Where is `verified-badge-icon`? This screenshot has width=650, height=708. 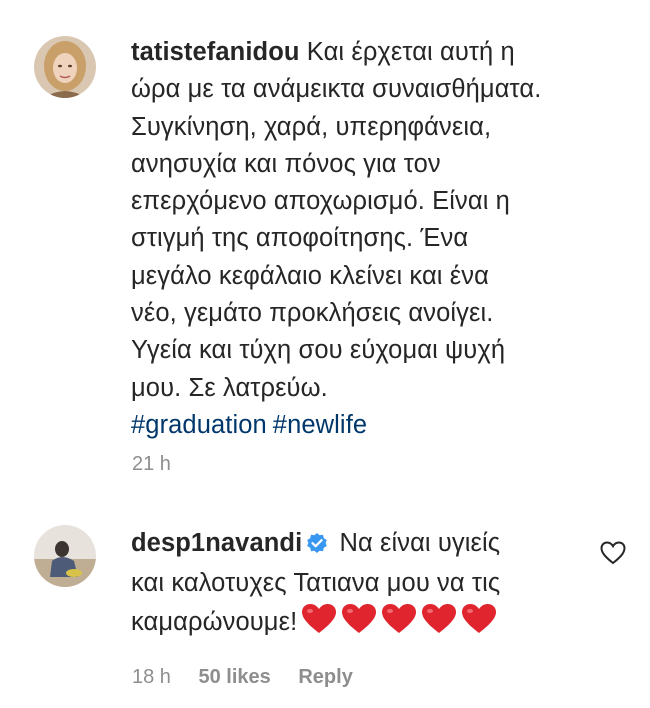 verified-badge-icon is located at coordinates (317, 546).